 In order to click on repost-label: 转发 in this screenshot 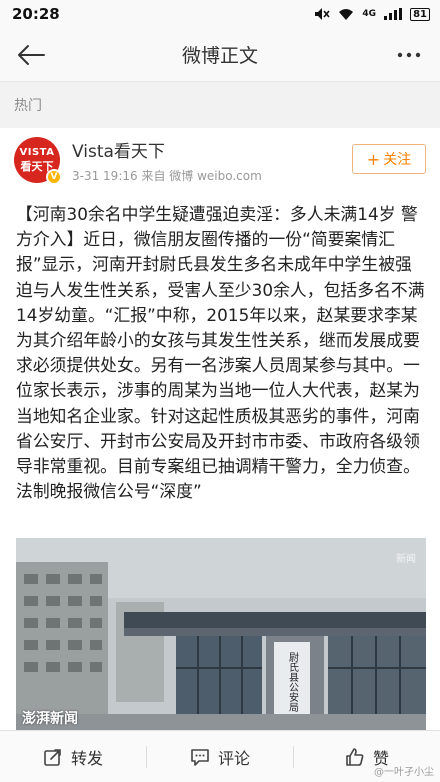, I will do `click(86, 758)`.